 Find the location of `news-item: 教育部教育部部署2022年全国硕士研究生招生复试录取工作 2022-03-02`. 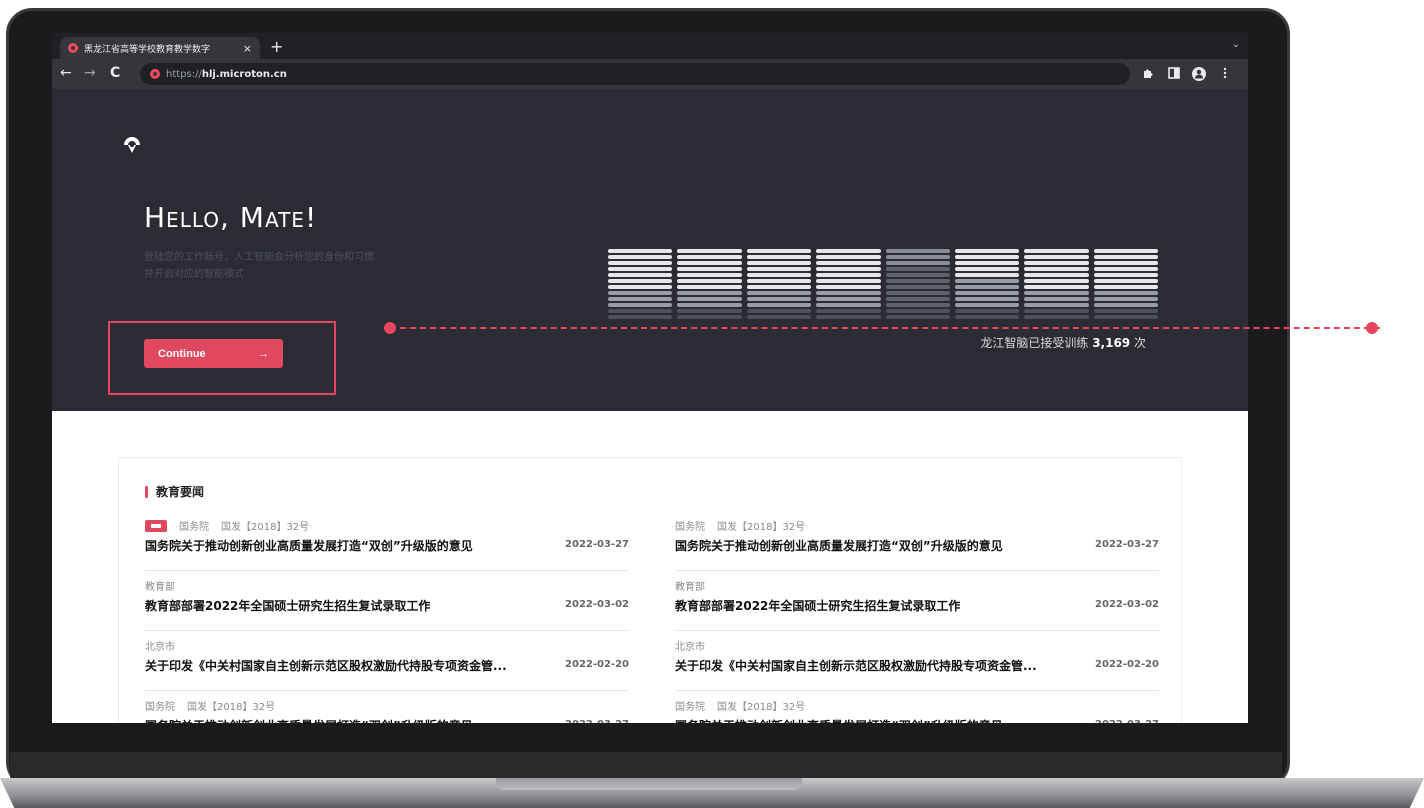

news-item: 教育部教育部部署2022年全国硕士研究生招生复试录取工作 2022-03-02 is located at coordinates (917, 603).